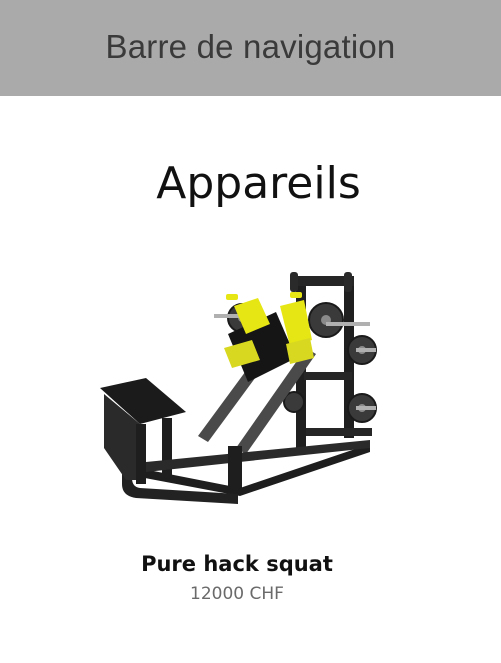  I want to click on navbar-title: Barre de navigation, so click(250, 46).